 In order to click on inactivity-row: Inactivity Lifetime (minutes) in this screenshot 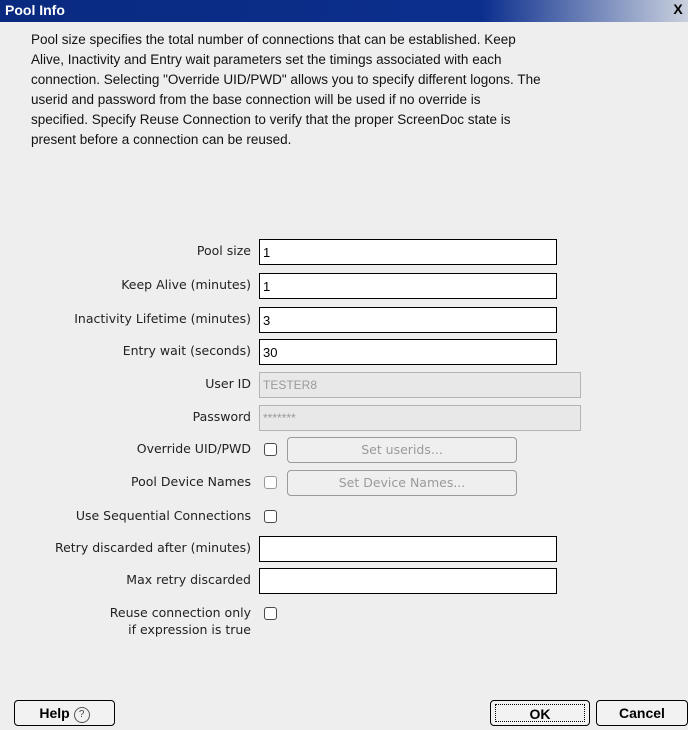, I will do `click(344, 320)`.